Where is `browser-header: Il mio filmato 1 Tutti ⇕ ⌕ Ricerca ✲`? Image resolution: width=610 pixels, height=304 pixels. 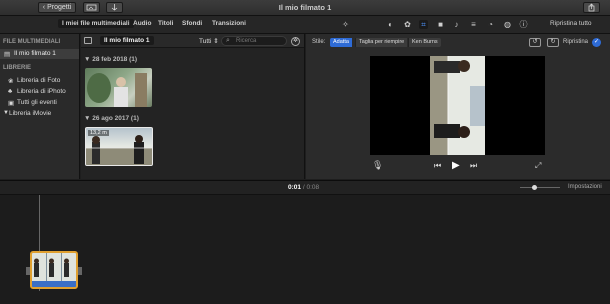
browser-header: Il mio filmato 1 Tutti ⇕ ⌕ Ricerca ✲ is located at coordinates (192, 41).